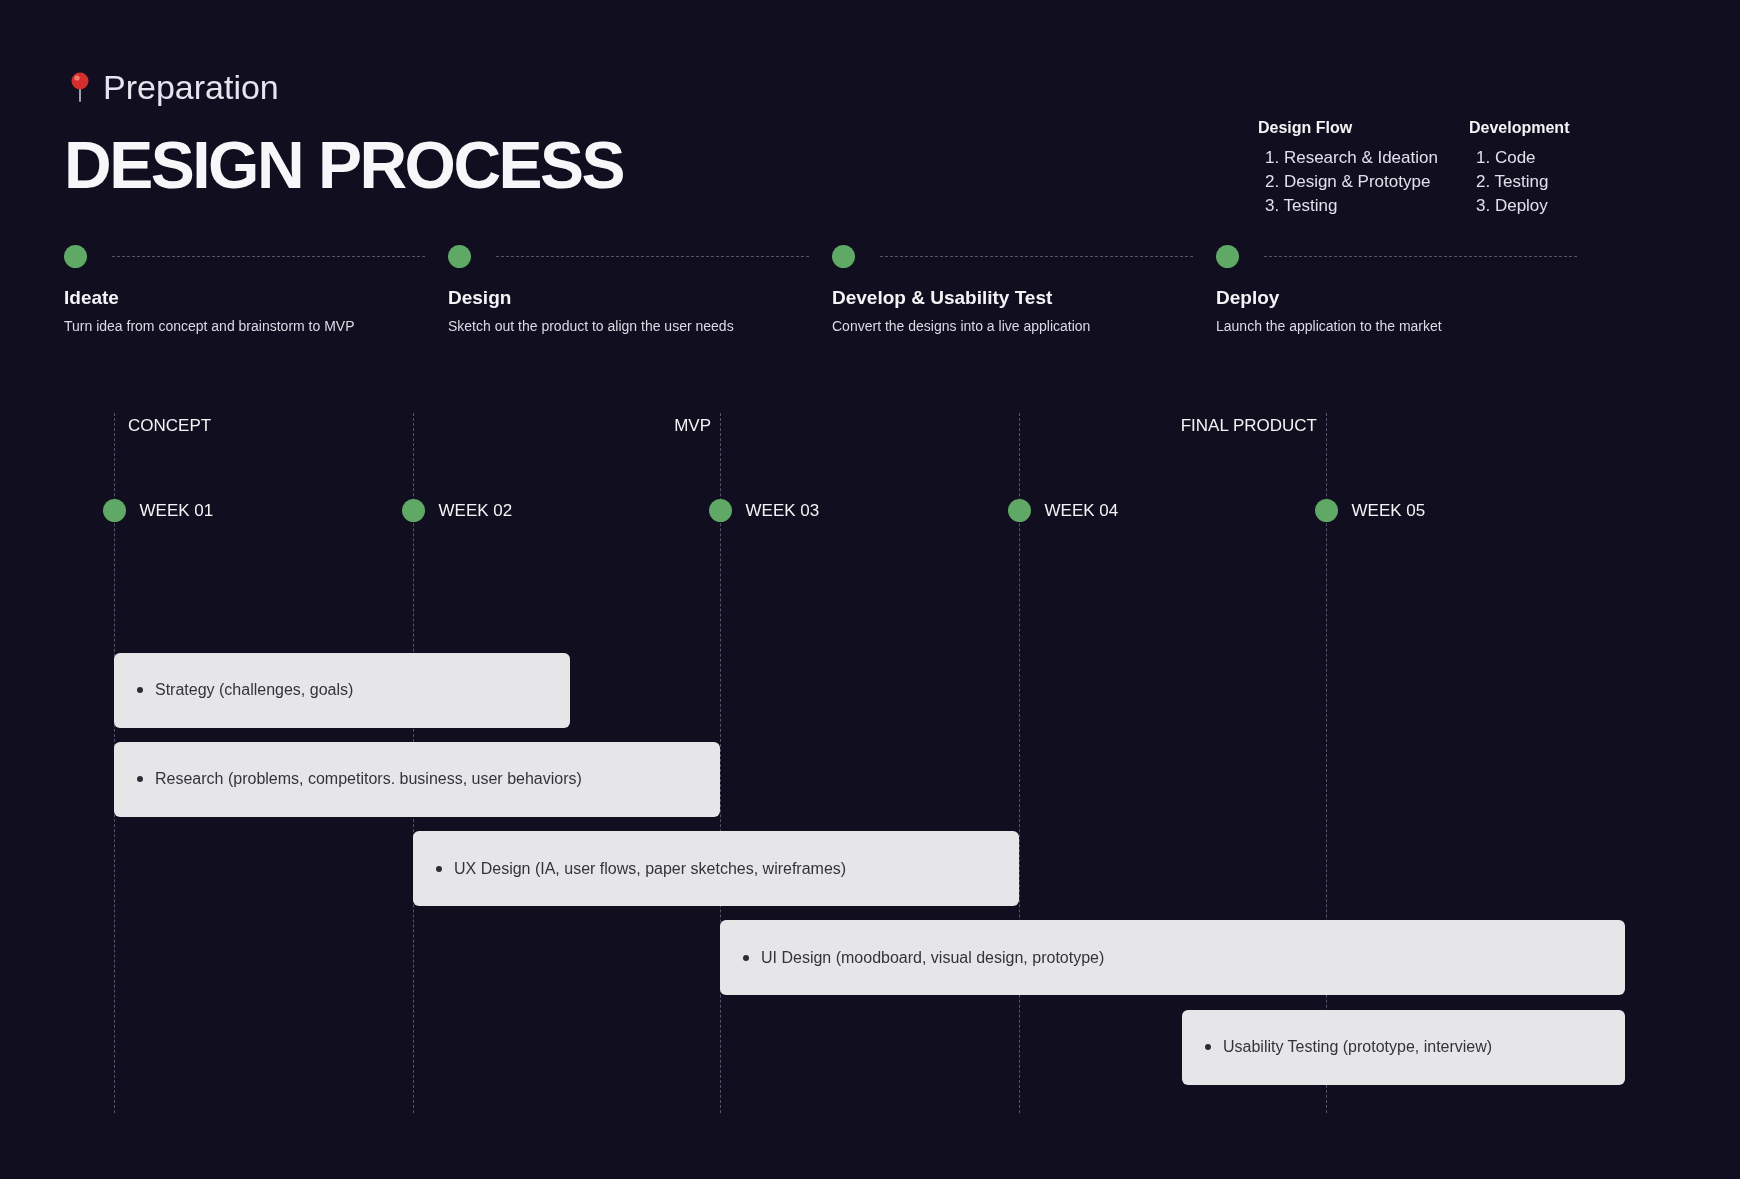 Image resolution: width=1740 pixels, height=1179 pixels. Describe the element at coordinates (933, 957) in the screenshot. I see `task-label: UI Design (moodboard, visual design, prototype)` at that location.